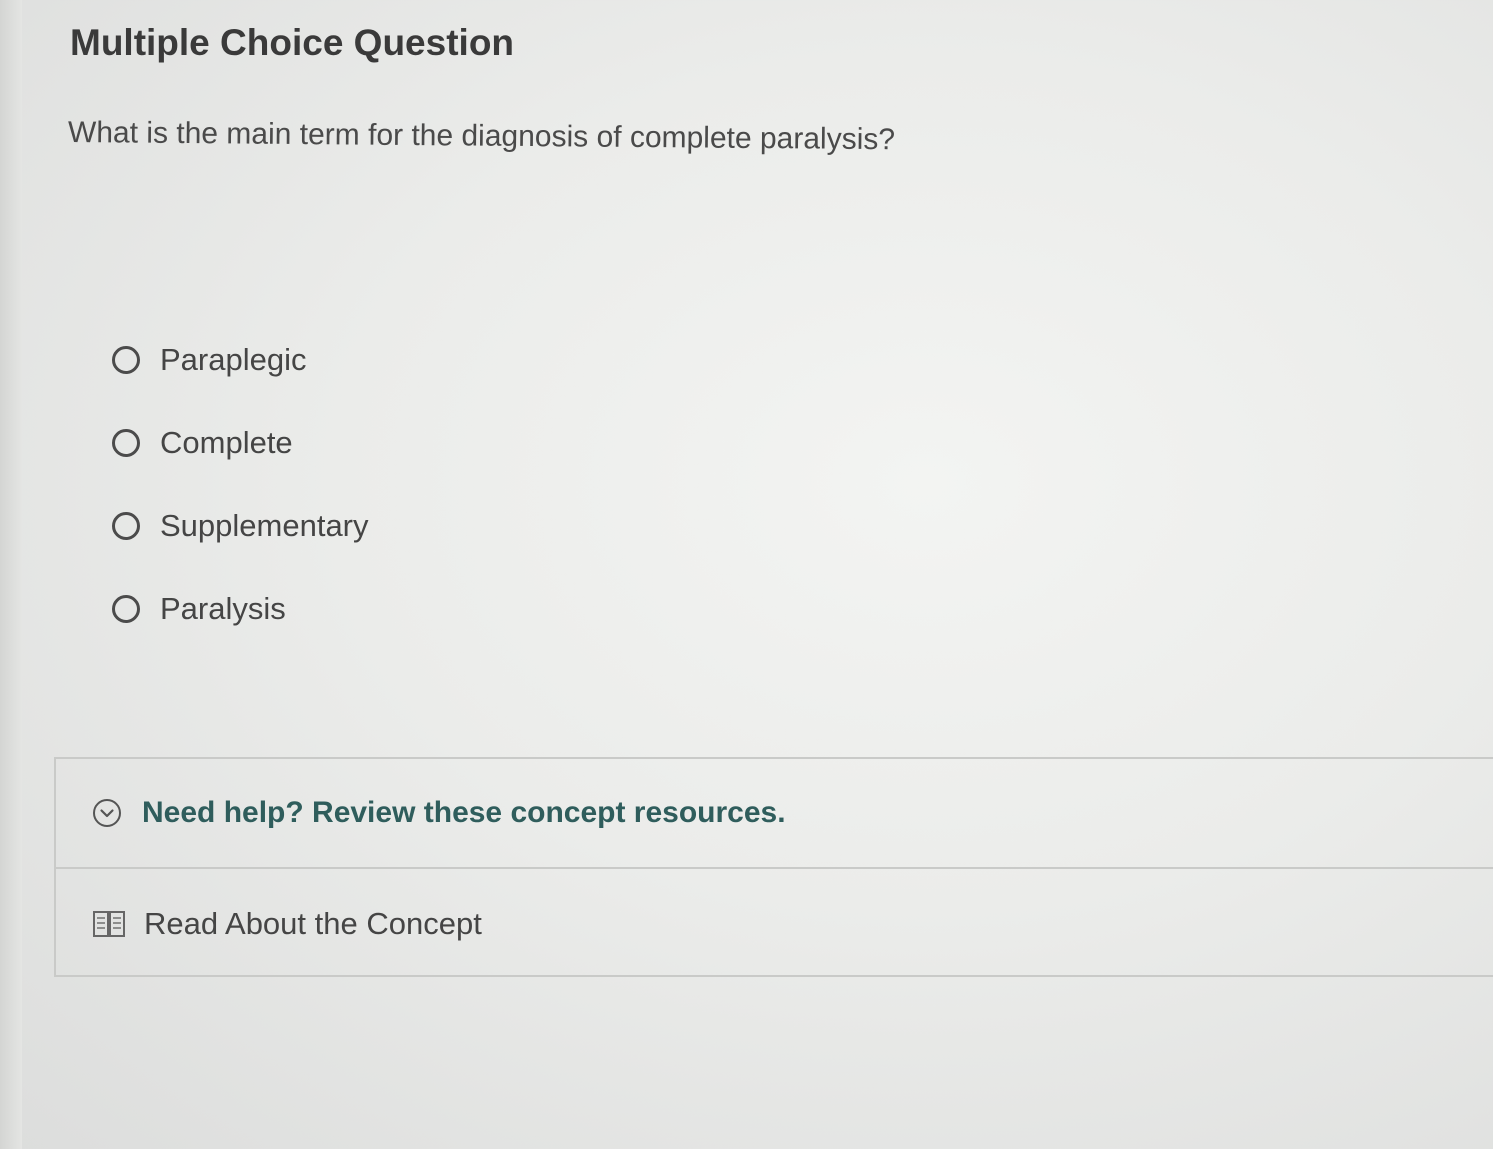  Describe the element at coordinates (313, 923) in the screenshot. I see `read-about-concept-label: Read About the Concept` at that location.